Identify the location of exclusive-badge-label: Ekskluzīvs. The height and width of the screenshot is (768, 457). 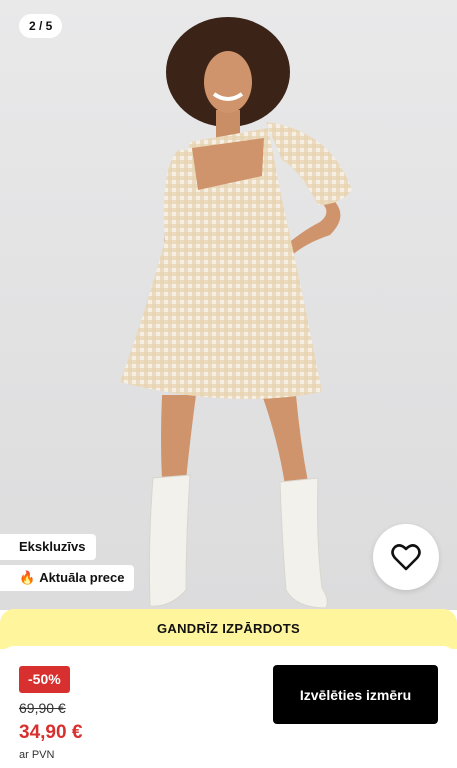
(52, 546).